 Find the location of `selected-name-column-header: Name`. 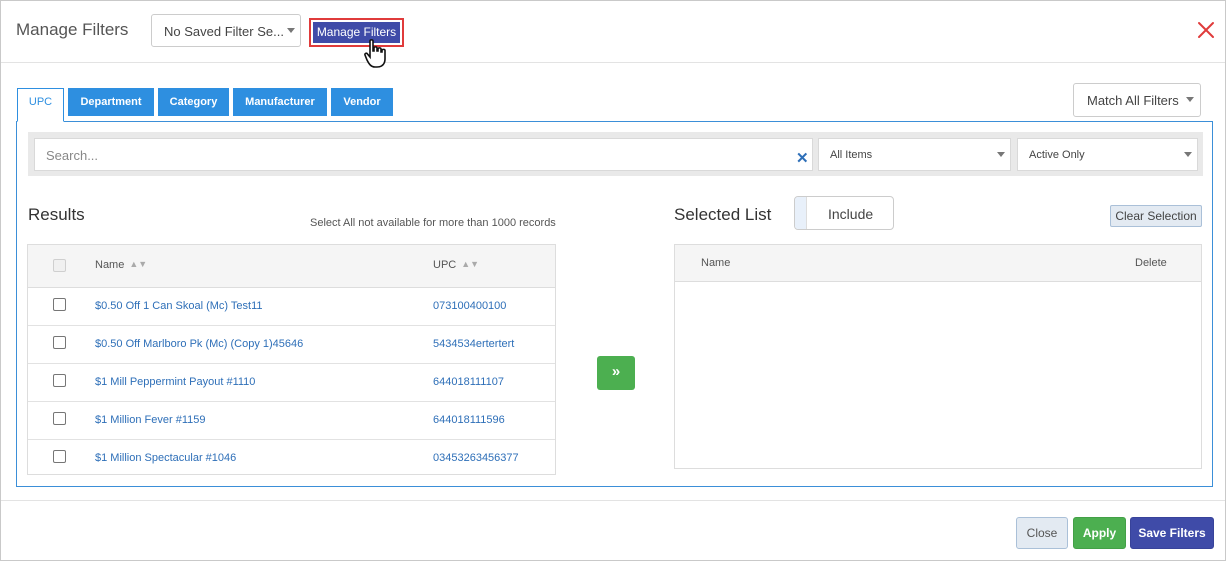

selected-name-column-header: Name is located at coordinates (716, 263).